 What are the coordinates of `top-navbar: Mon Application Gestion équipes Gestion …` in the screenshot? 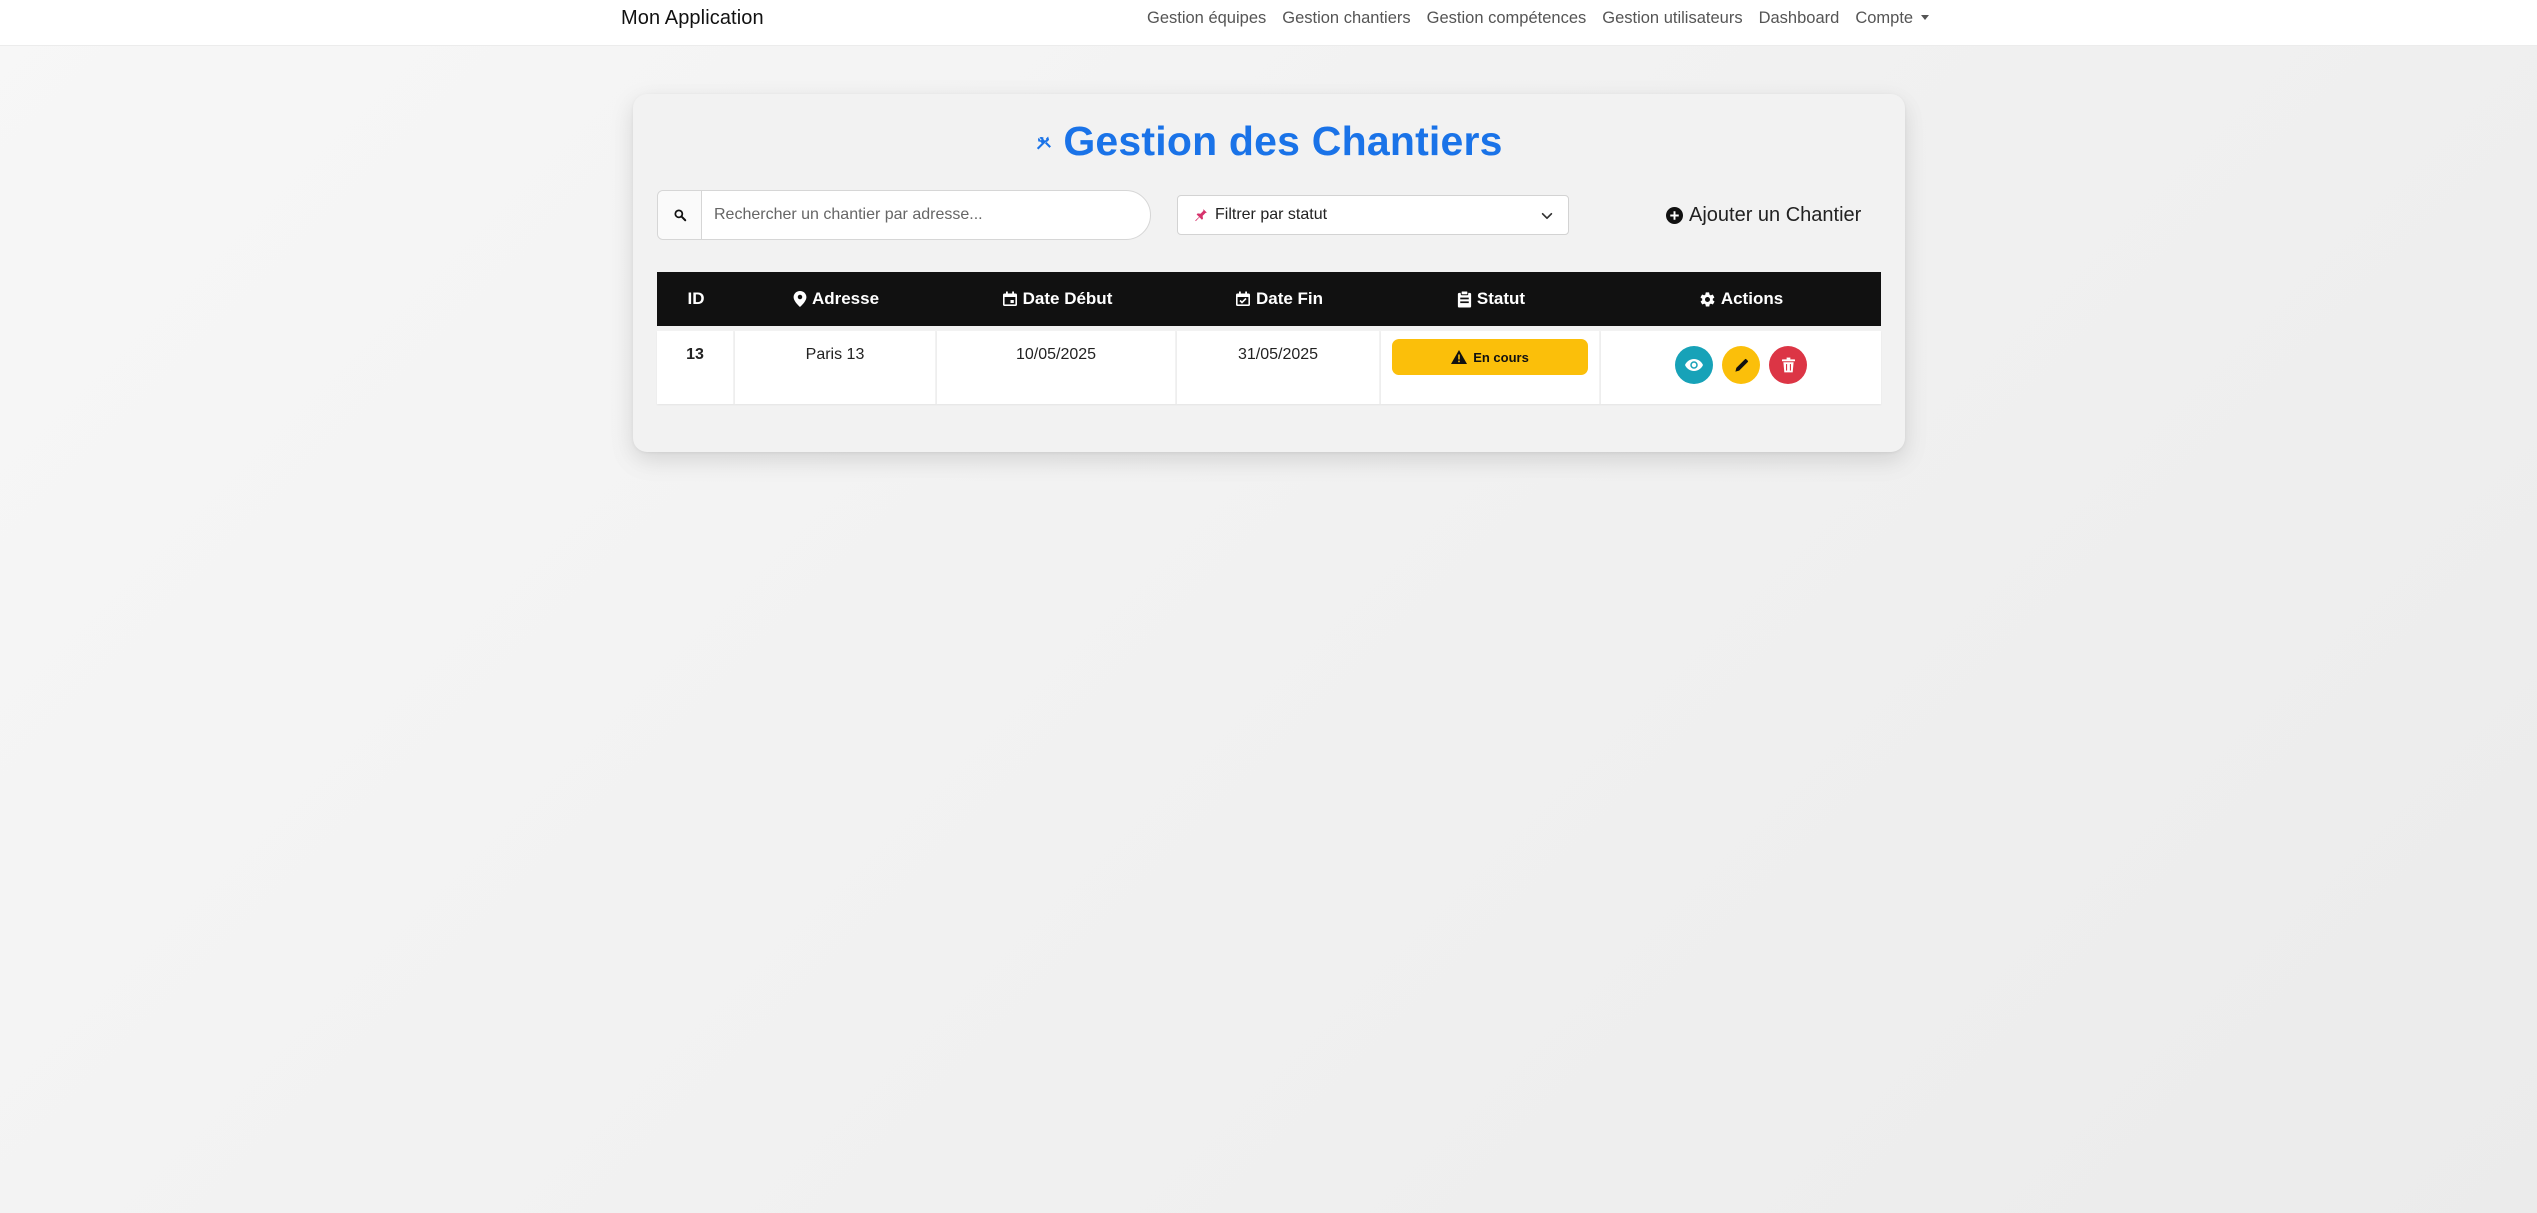 It's located at (1268, 23).